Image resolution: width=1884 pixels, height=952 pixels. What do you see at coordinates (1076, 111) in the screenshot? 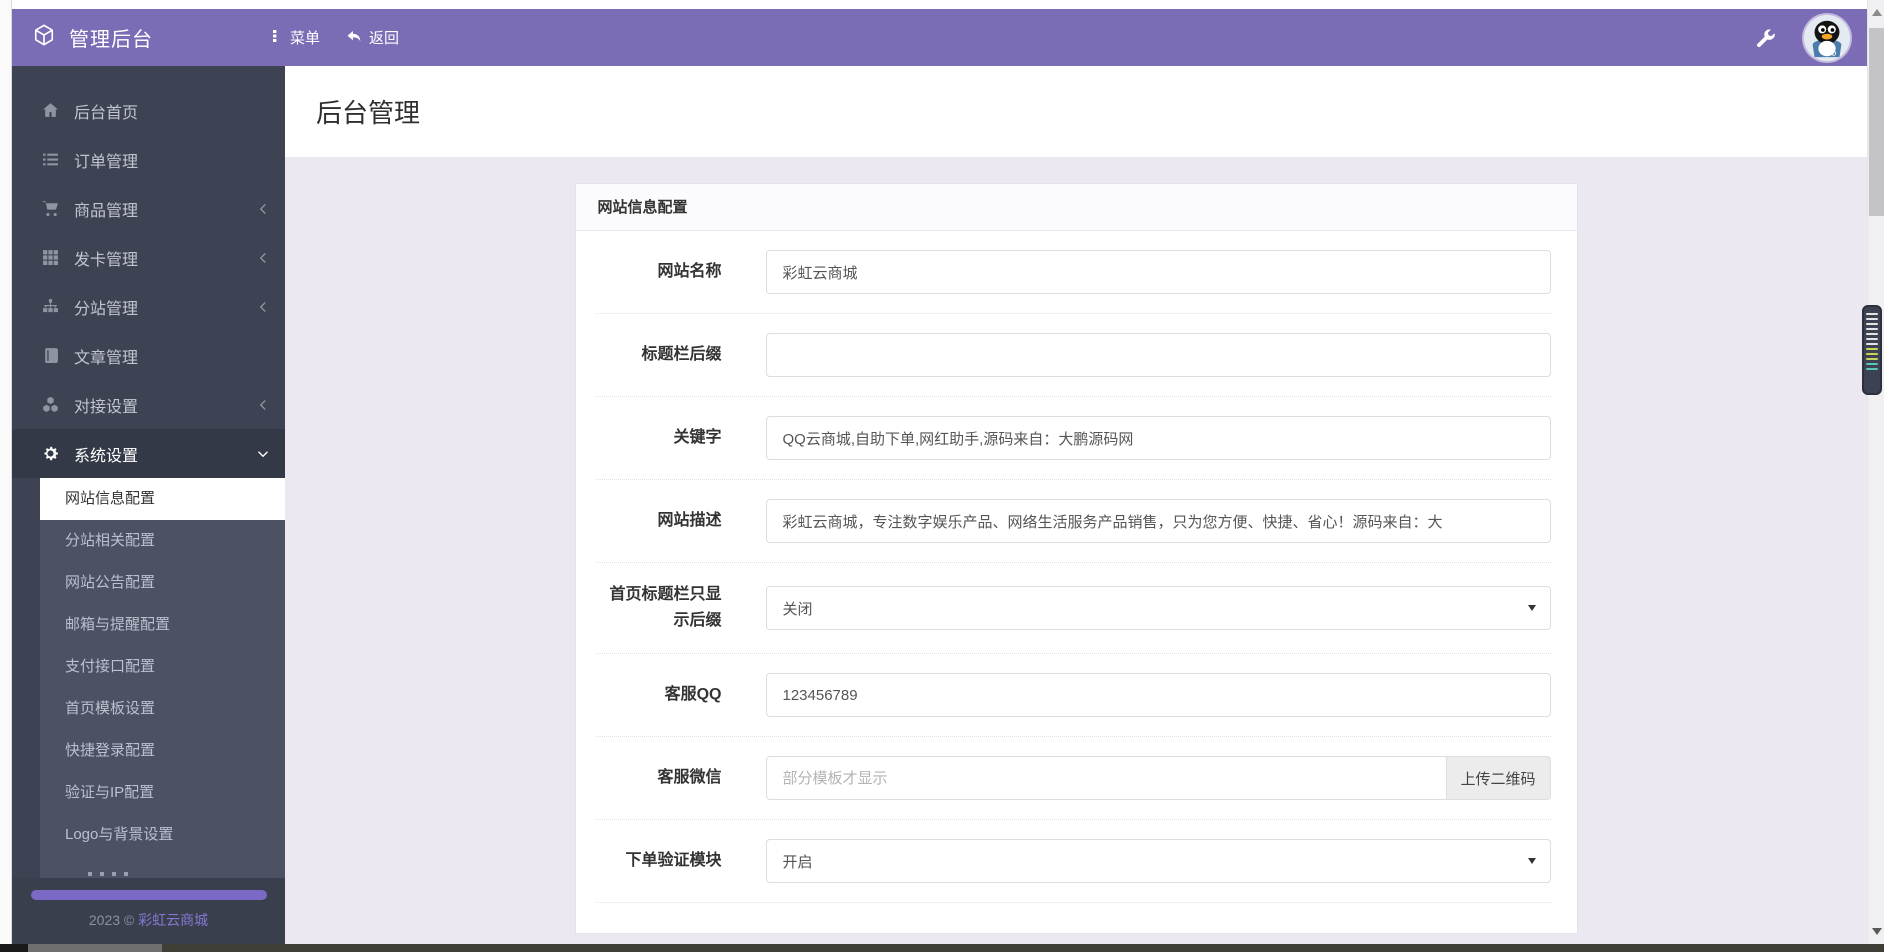
I see `page-header: 后台管理` at bounding box center [1076, 111].